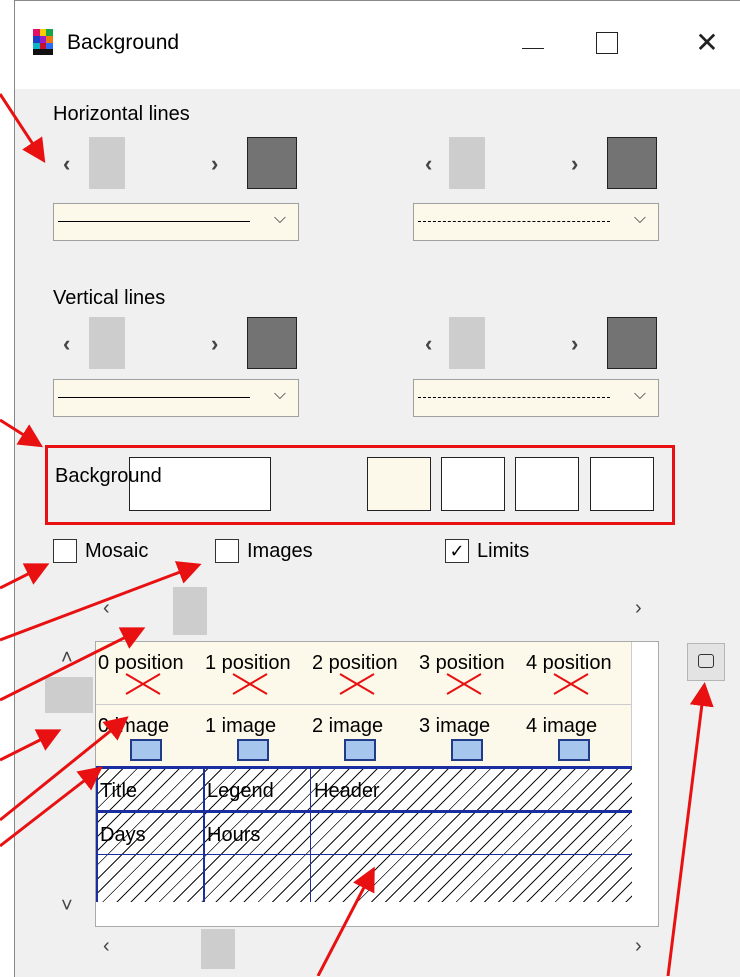  Describe the element at coordinates (67, 906) in the screenshot. I see `chevron-down-icon: ˅` at that location.